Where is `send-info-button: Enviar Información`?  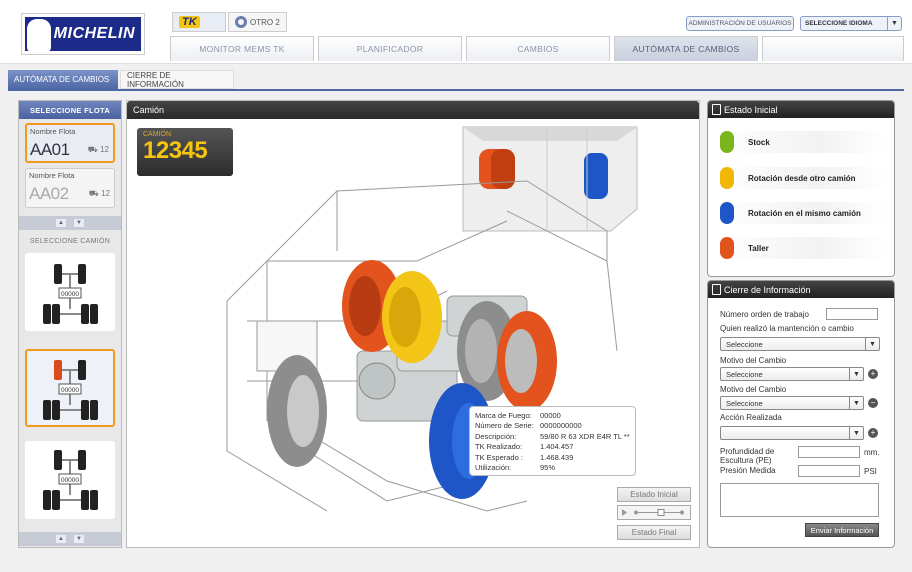
send-info-button: Enviar Información is located at coordinates (842, 530).